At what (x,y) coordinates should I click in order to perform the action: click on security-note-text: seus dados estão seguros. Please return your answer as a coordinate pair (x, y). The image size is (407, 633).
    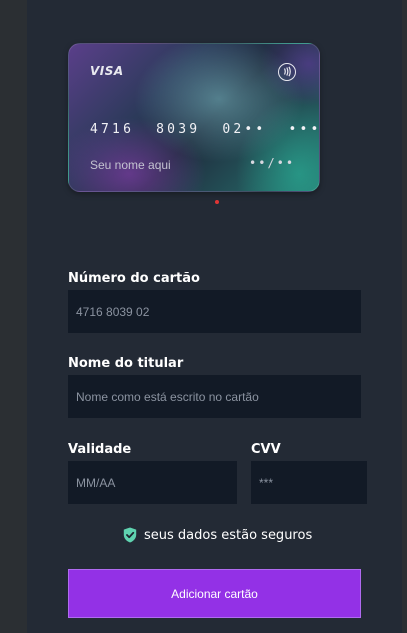
    Looking at the image, I should click on (228, 535).